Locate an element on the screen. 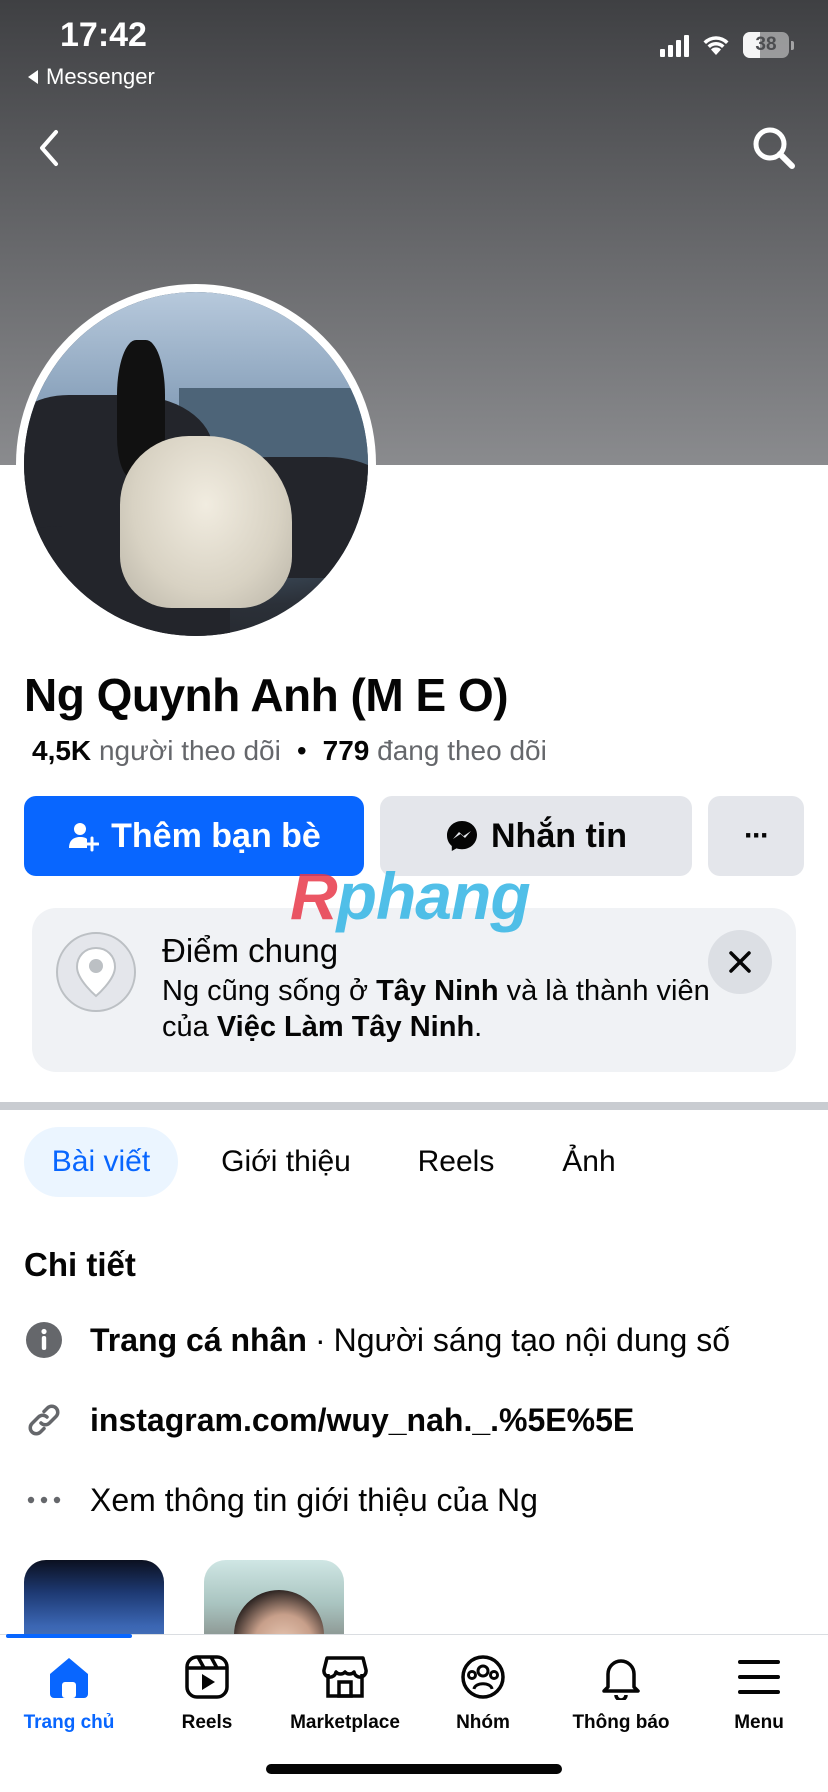 The image size is (828, 1792). add-friend-label: Thêm bạn bè is located at coordinates (216, 835).